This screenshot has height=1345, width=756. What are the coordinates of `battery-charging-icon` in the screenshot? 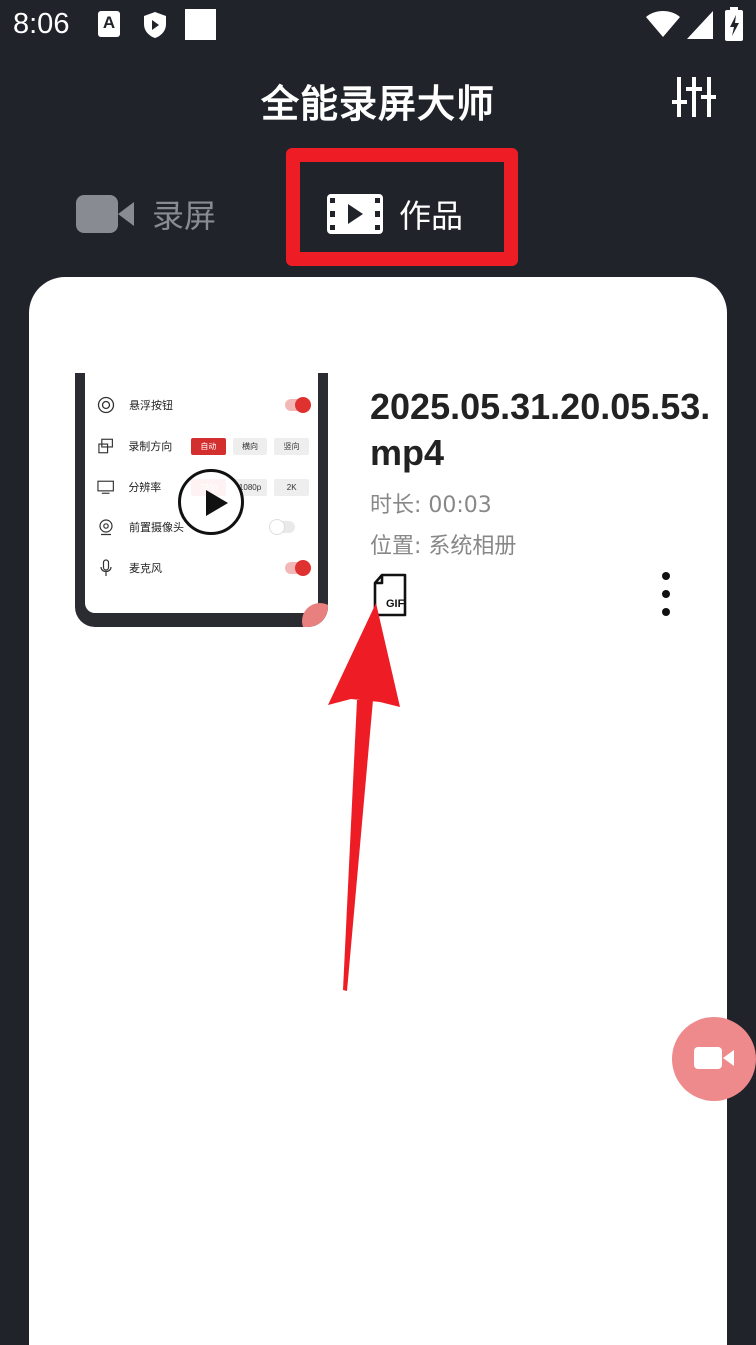 It's located at (734, 24).